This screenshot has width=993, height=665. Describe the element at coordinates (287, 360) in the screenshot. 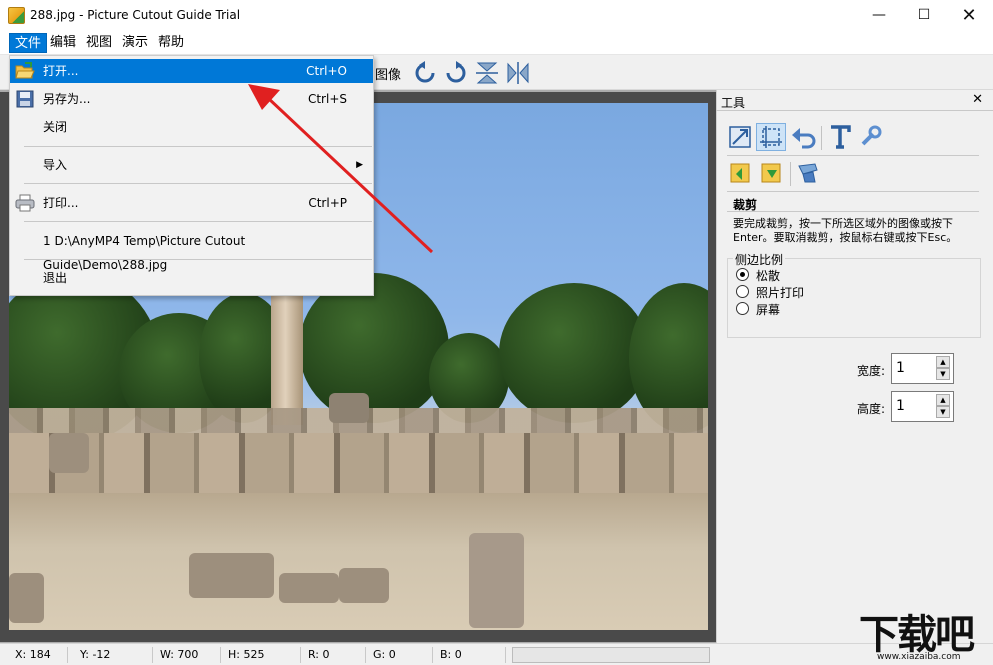

I see `ancient-column` at that location.